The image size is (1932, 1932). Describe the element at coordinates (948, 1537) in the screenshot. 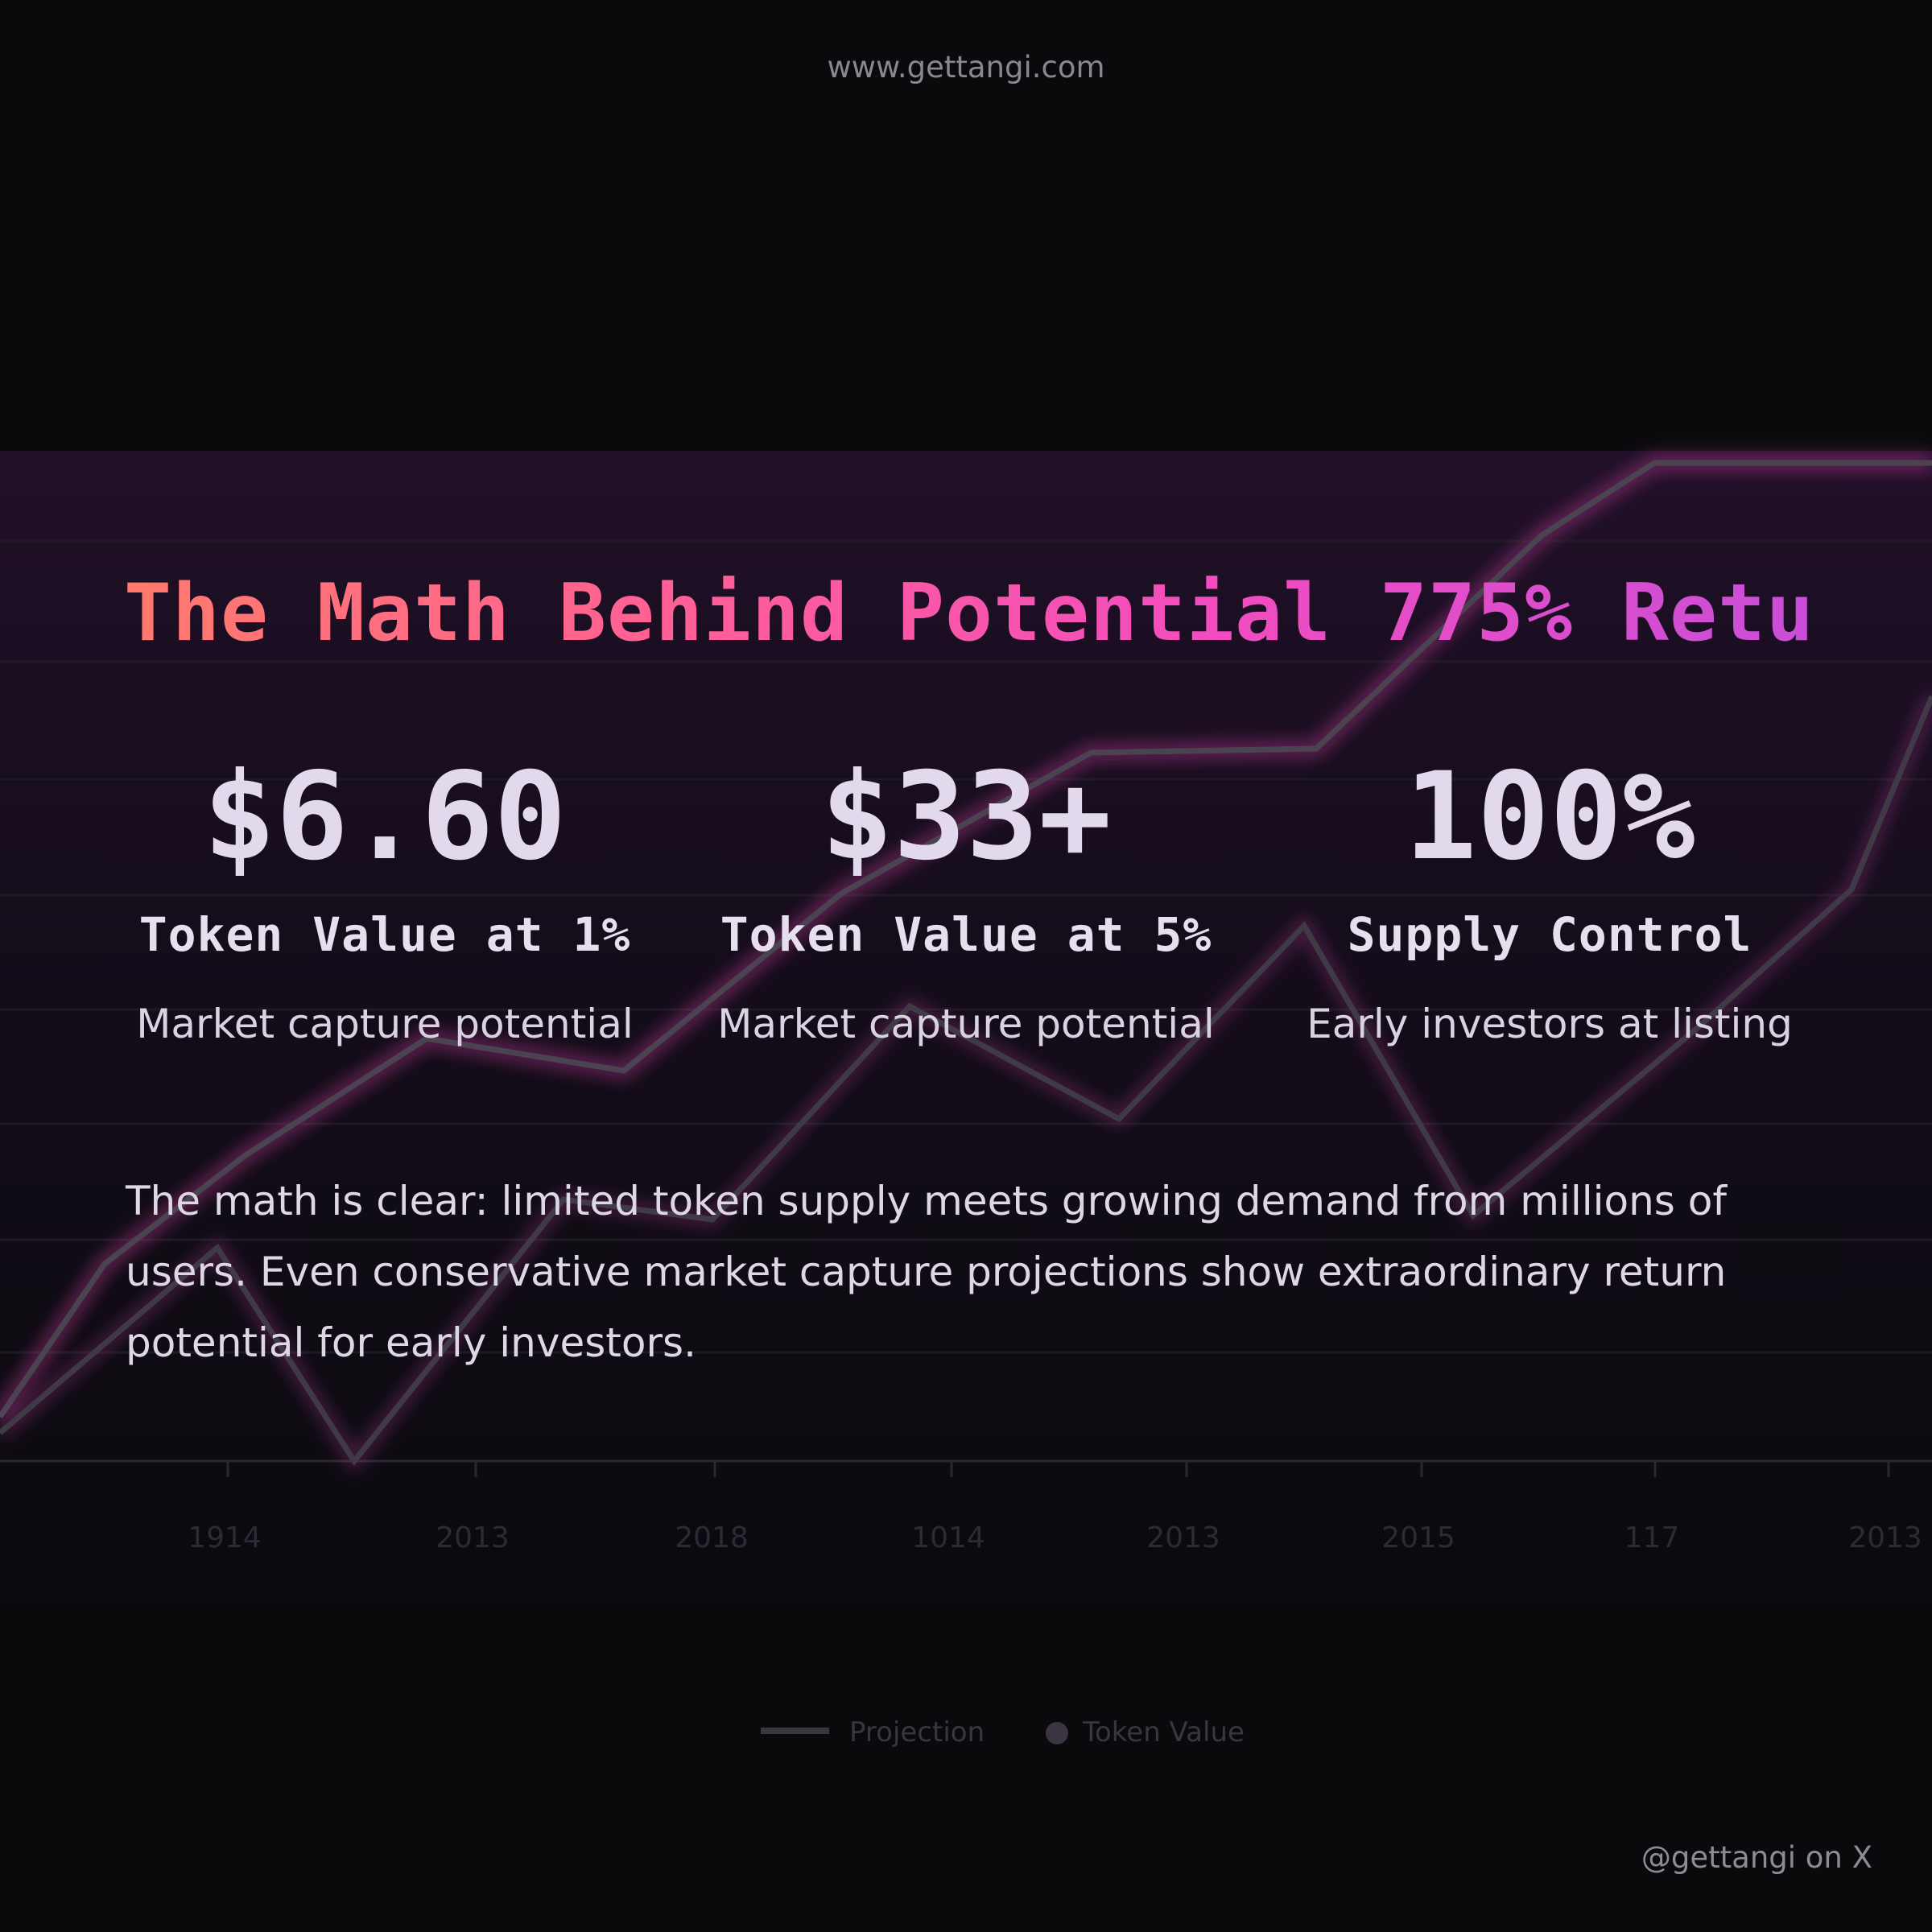

I see `x-tick-label: 1014` at that location.